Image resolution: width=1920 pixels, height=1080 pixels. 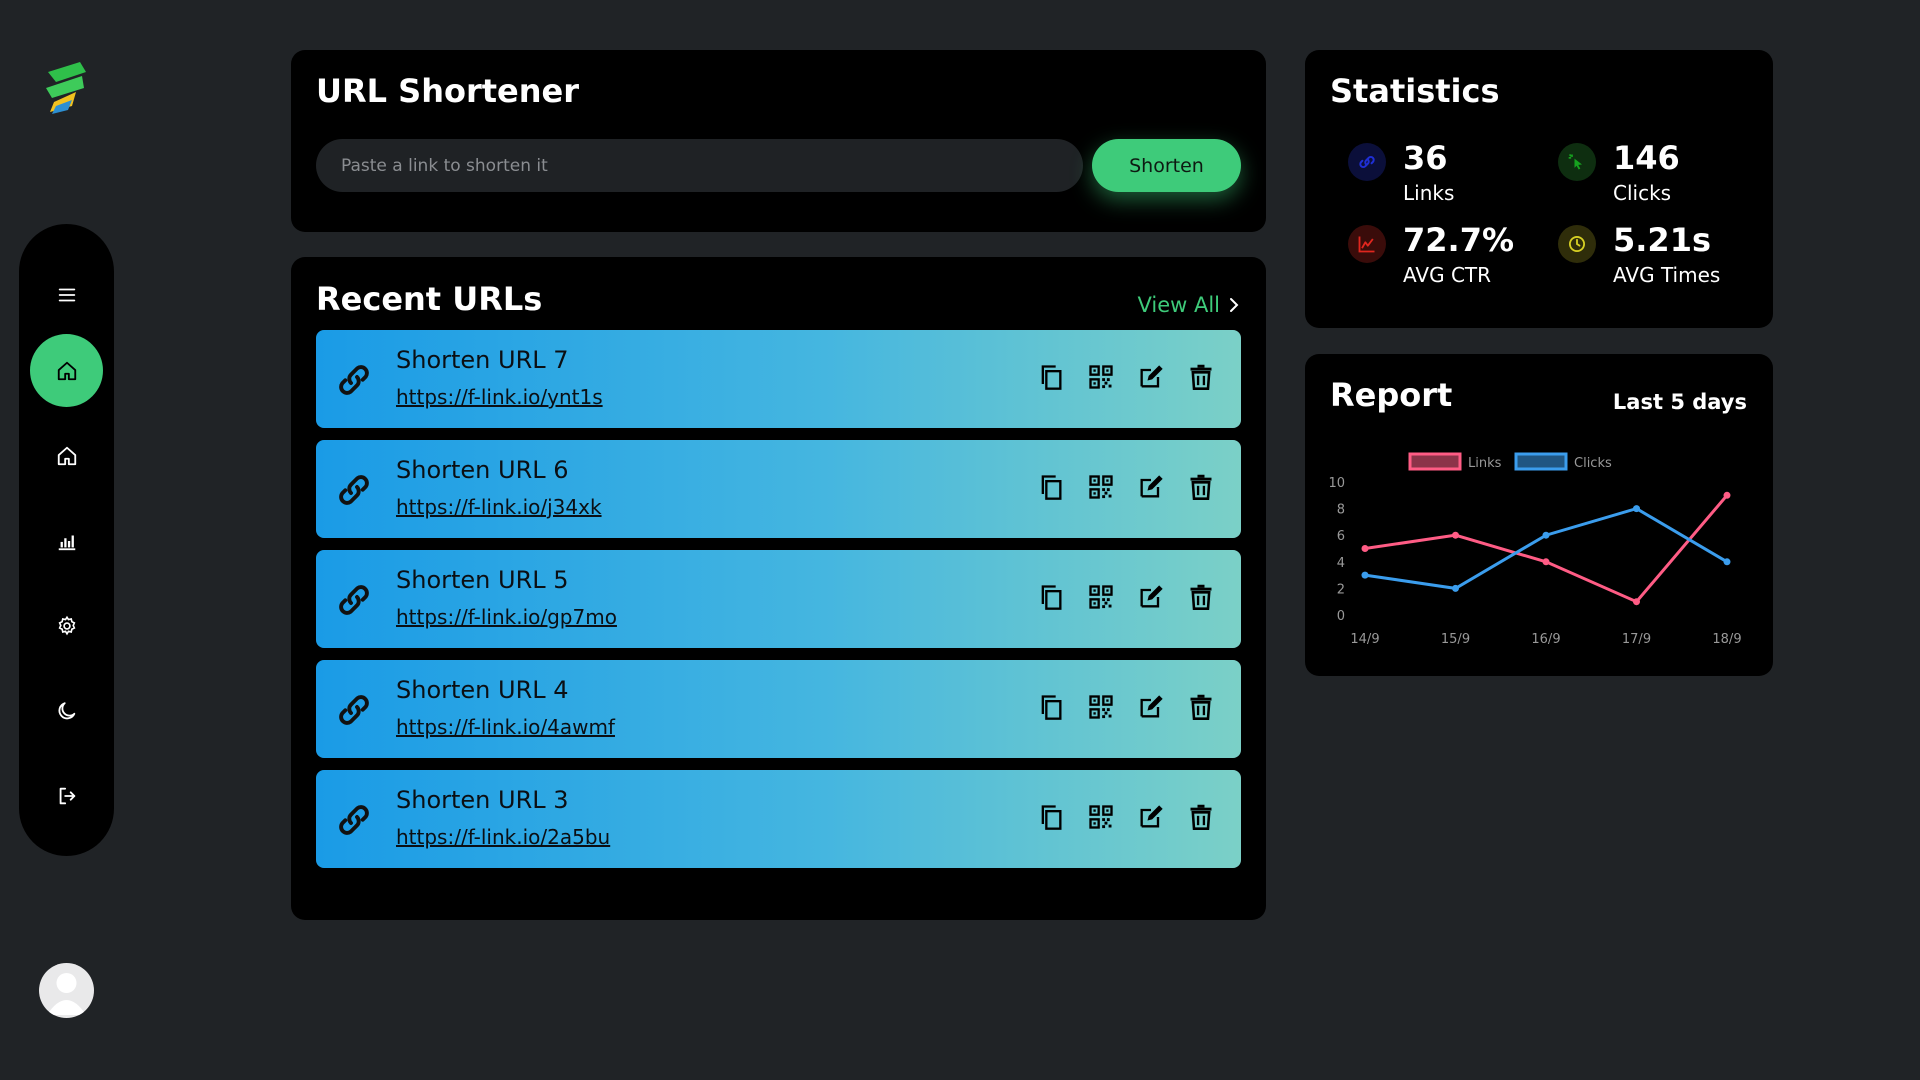 What do you see at coordinates (482, 800) in the screenshot?
I see `url-row-name: Shorten URL 3` at bounding box center [482, 800].